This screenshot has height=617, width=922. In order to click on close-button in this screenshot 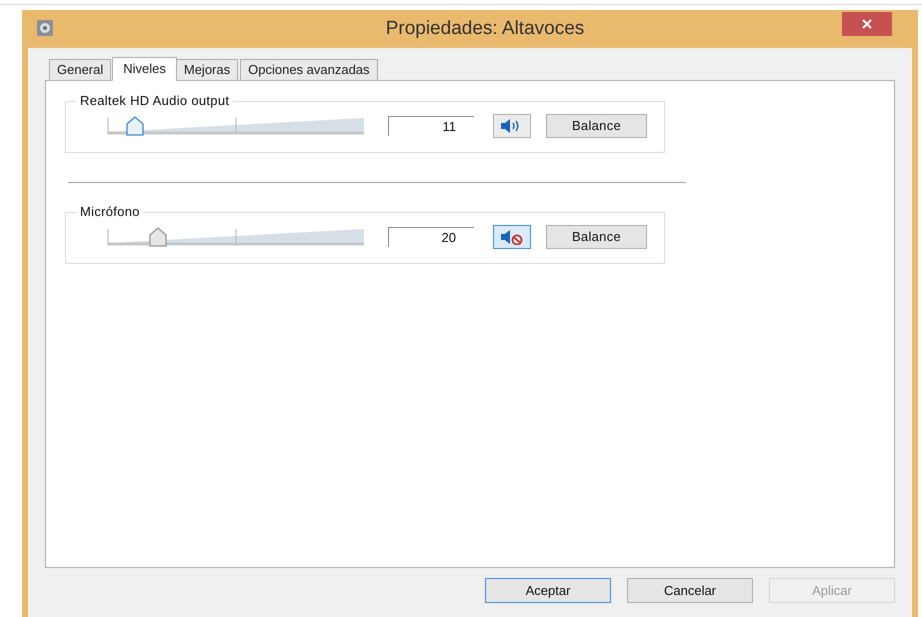, I will do `click(867, 24)`.